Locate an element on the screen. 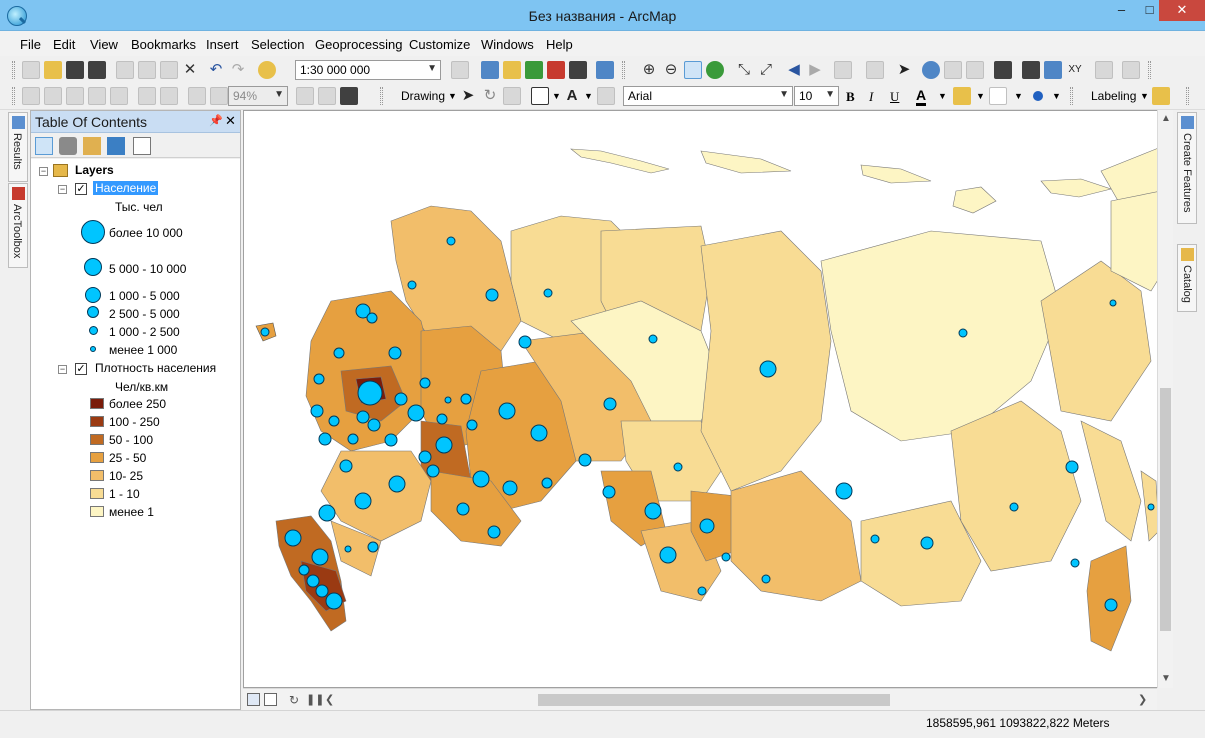 Image resolution: width=1205 pixels, height=738 pixels. menu-geoprocessing: Geoprocessing is located at coordinates (358, 44).